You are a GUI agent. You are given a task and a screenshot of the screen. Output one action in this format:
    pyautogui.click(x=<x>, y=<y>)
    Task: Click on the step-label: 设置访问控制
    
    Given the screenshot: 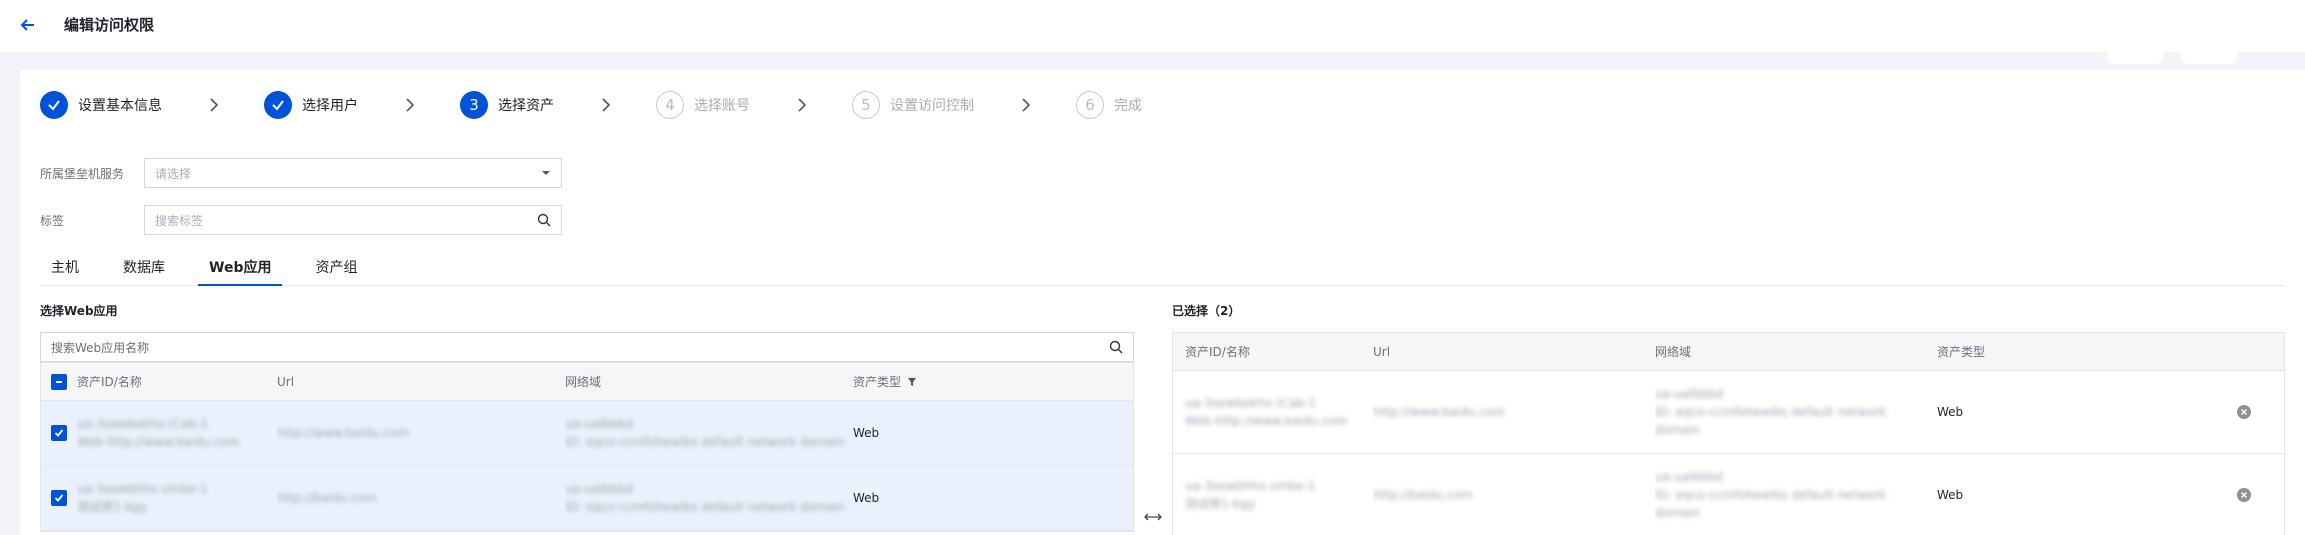 What is the action you would take?
    pyautogui.click(x=932, y=106)
    